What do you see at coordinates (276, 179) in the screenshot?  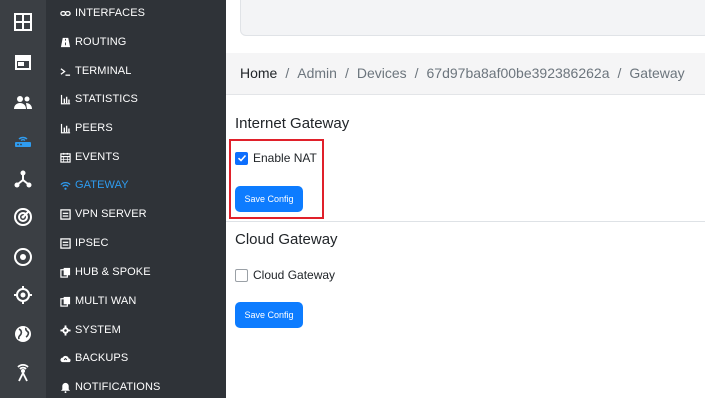 I see `highlight-box` at bounding box center [276, 179].